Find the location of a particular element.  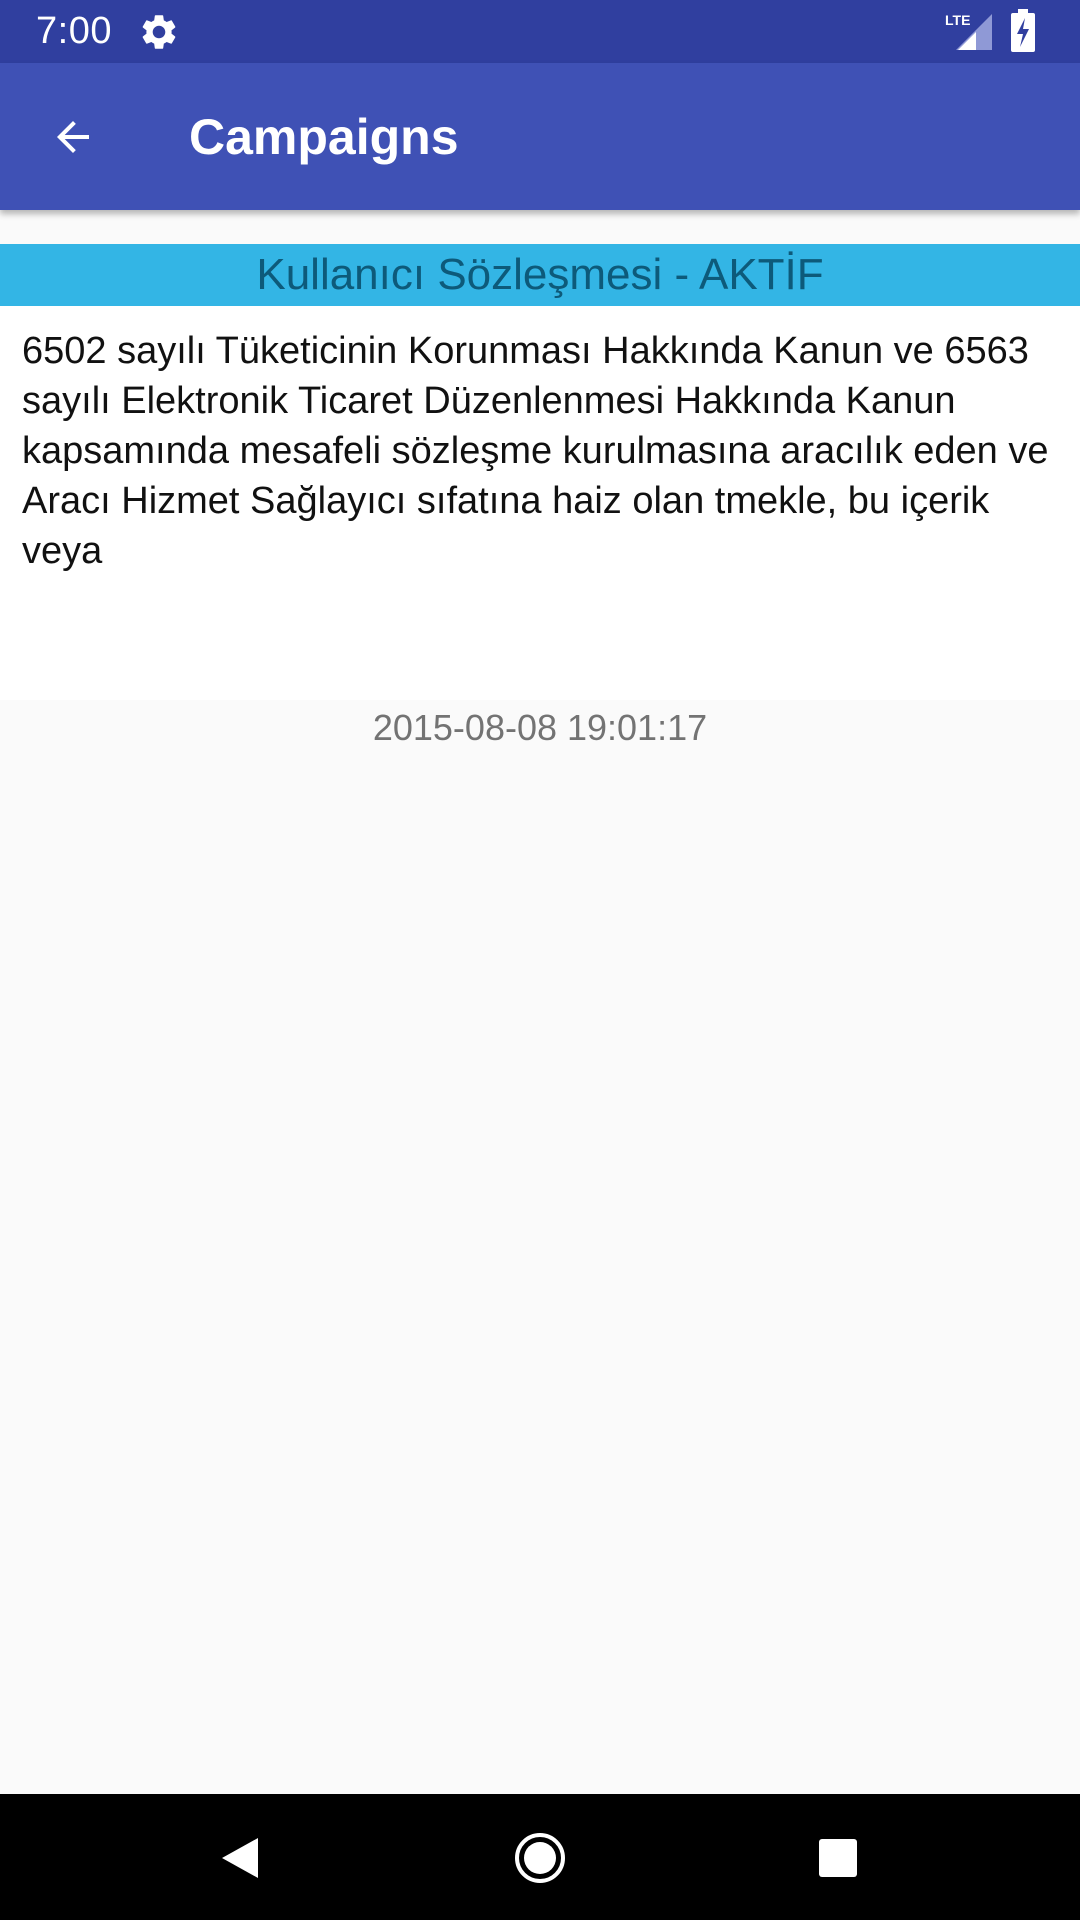

back-button is located at coordinates (73, 137).